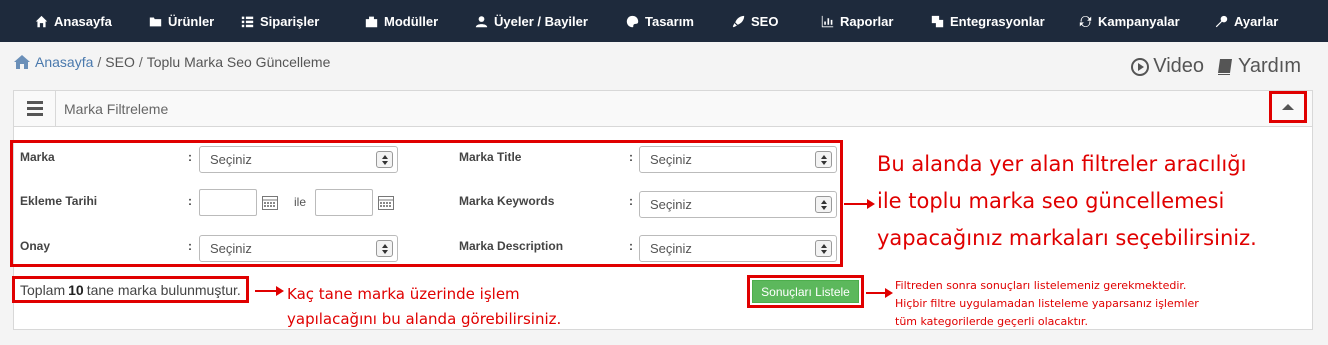 This screenshot has width=1328, height=345. I want to click on total-number: 10, so click(76, 289).